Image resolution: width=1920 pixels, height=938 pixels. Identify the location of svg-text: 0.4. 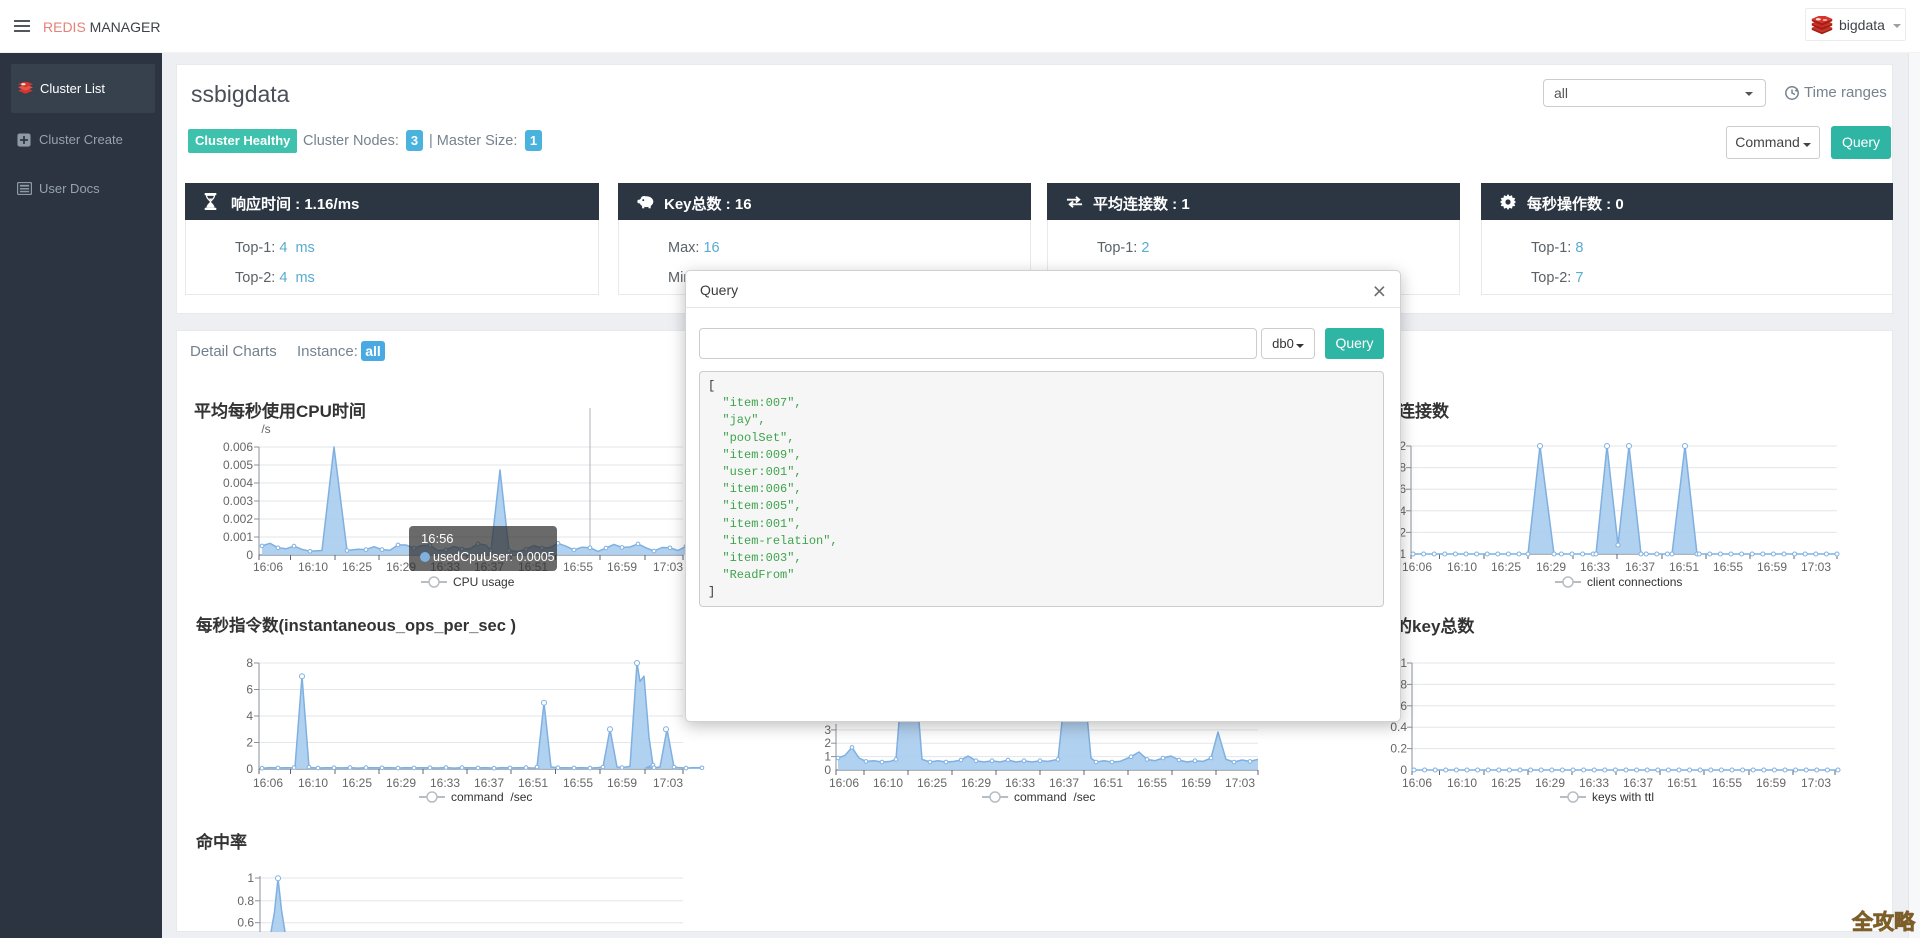
(1398, 727).